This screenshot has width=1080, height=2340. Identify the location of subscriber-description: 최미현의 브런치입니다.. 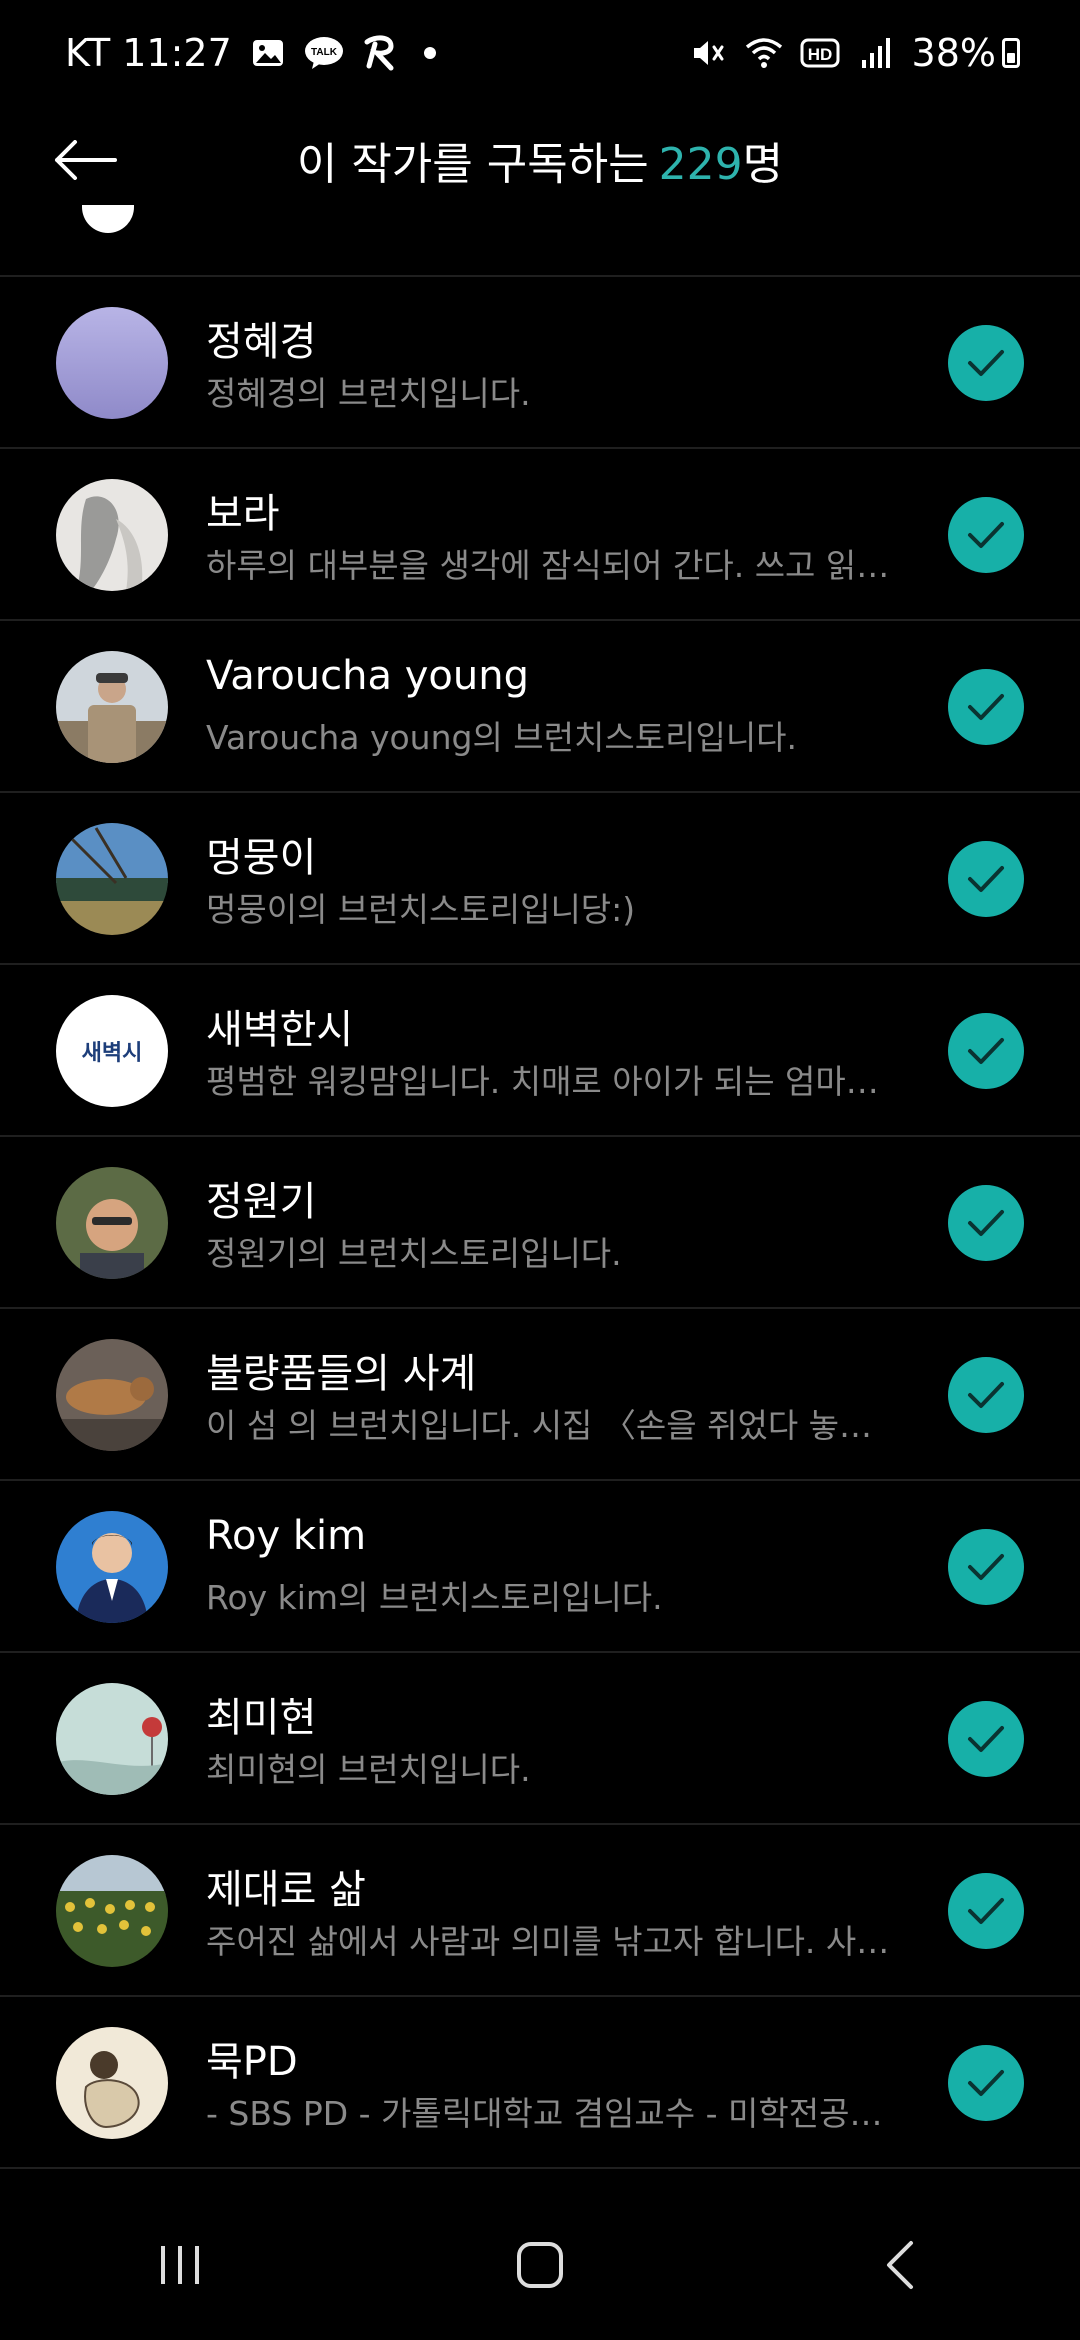
(368, 1769).